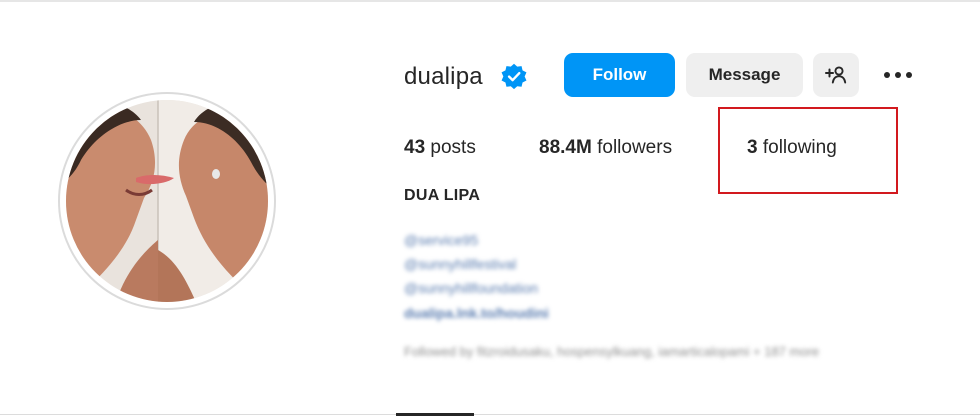 The image size is (980, 418). Describe the element at coordinates (514, 77) in the screenshot. I see `verified-badge-icon` at that location.